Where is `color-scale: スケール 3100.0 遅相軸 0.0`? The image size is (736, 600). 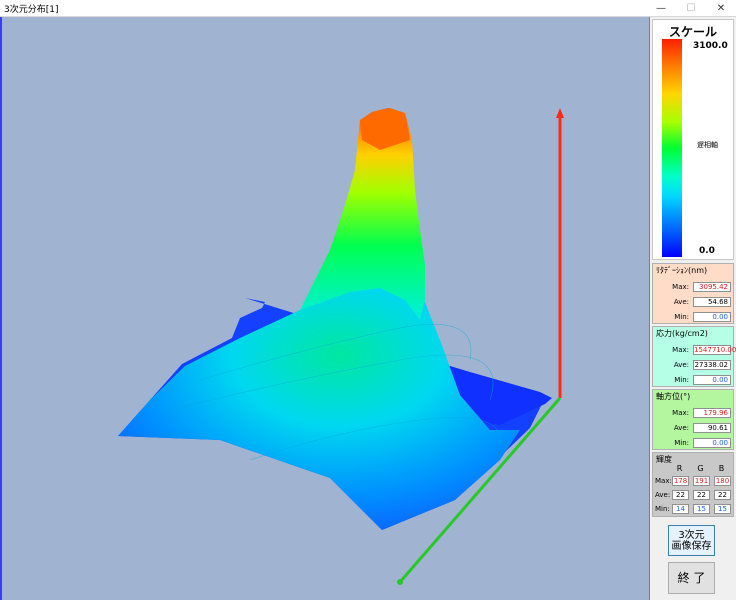 color-scale: スケール 3100.0 遅相軸 0.0 is located at coordinates (693, 139).